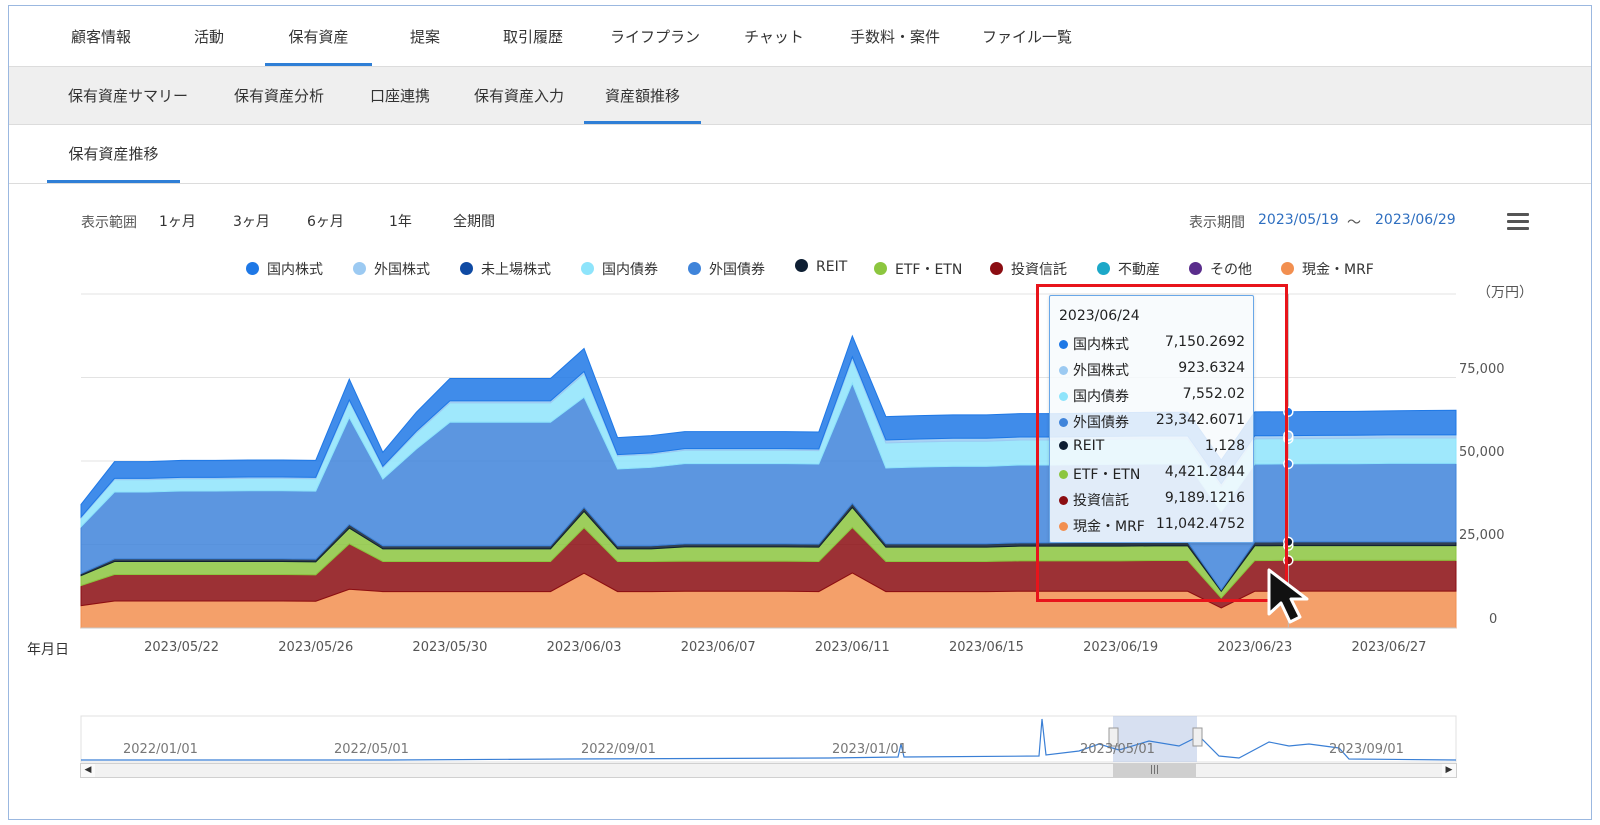  Describe the element at coordinates (618, 749) in the screenshot. I see `navigator-date-label: 2022/09/01` at that location.